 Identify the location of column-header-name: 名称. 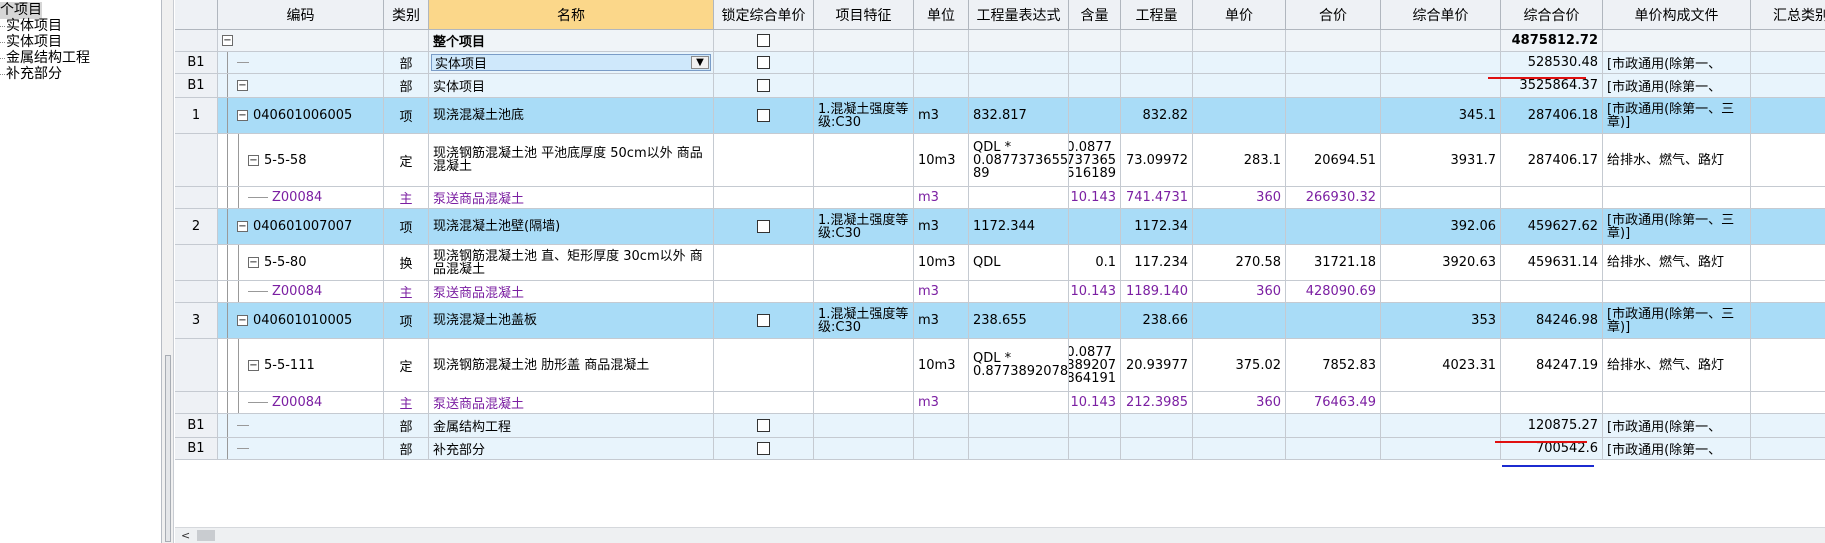
(571, 15).